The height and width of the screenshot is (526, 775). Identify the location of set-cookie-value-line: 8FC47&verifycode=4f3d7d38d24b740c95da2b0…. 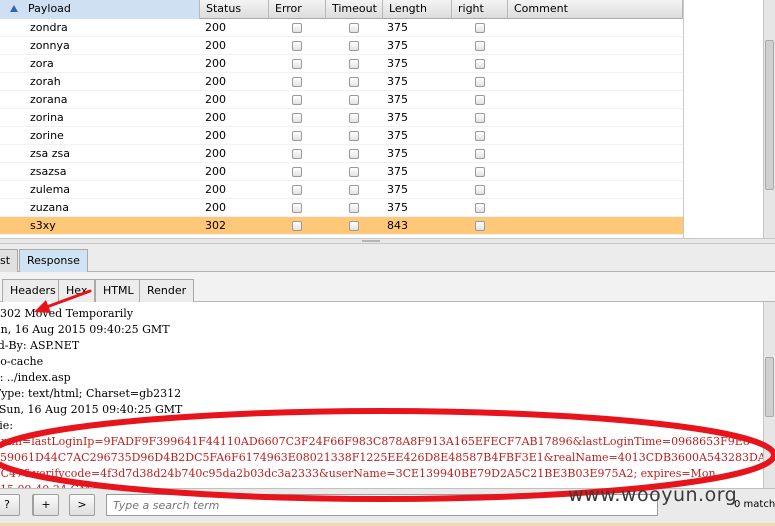
(360, 473).